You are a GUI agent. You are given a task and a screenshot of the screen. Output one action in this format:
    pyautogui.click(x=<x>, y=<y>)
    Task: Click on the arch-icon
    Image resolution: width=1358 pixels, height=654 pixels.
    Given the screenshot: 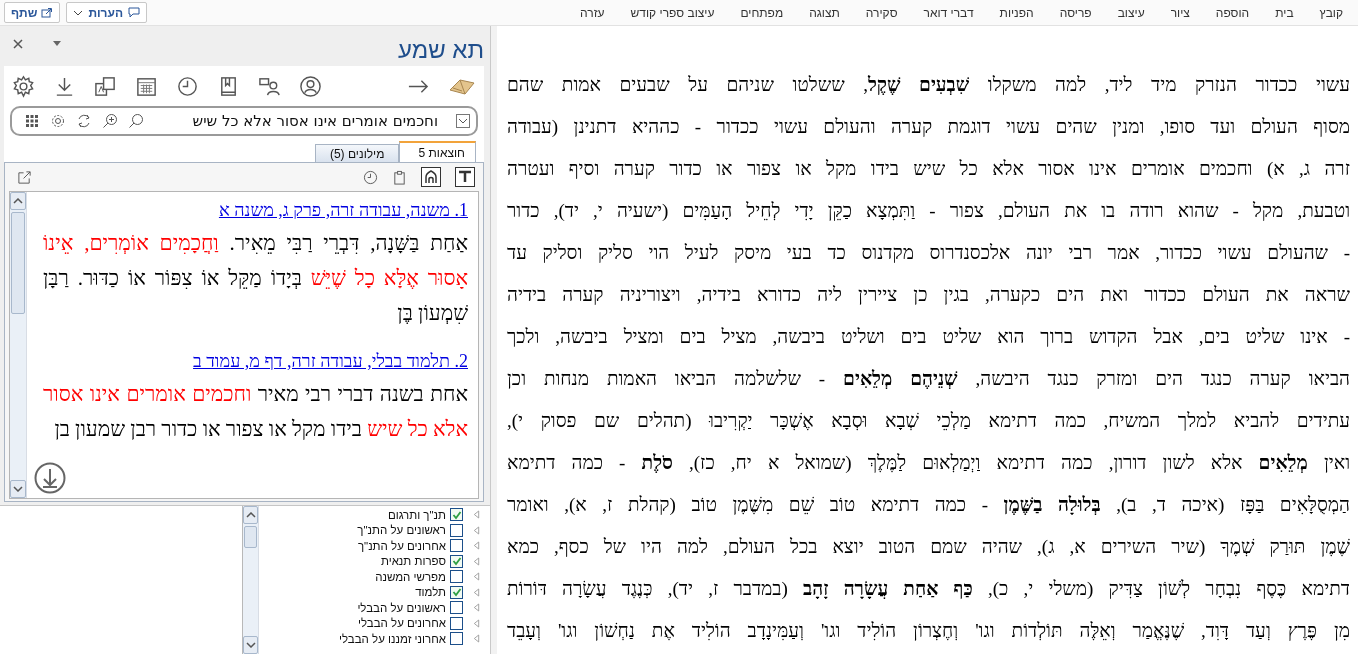 What is the action you would take?
    pyautogui.click(x=431, y=177)
    